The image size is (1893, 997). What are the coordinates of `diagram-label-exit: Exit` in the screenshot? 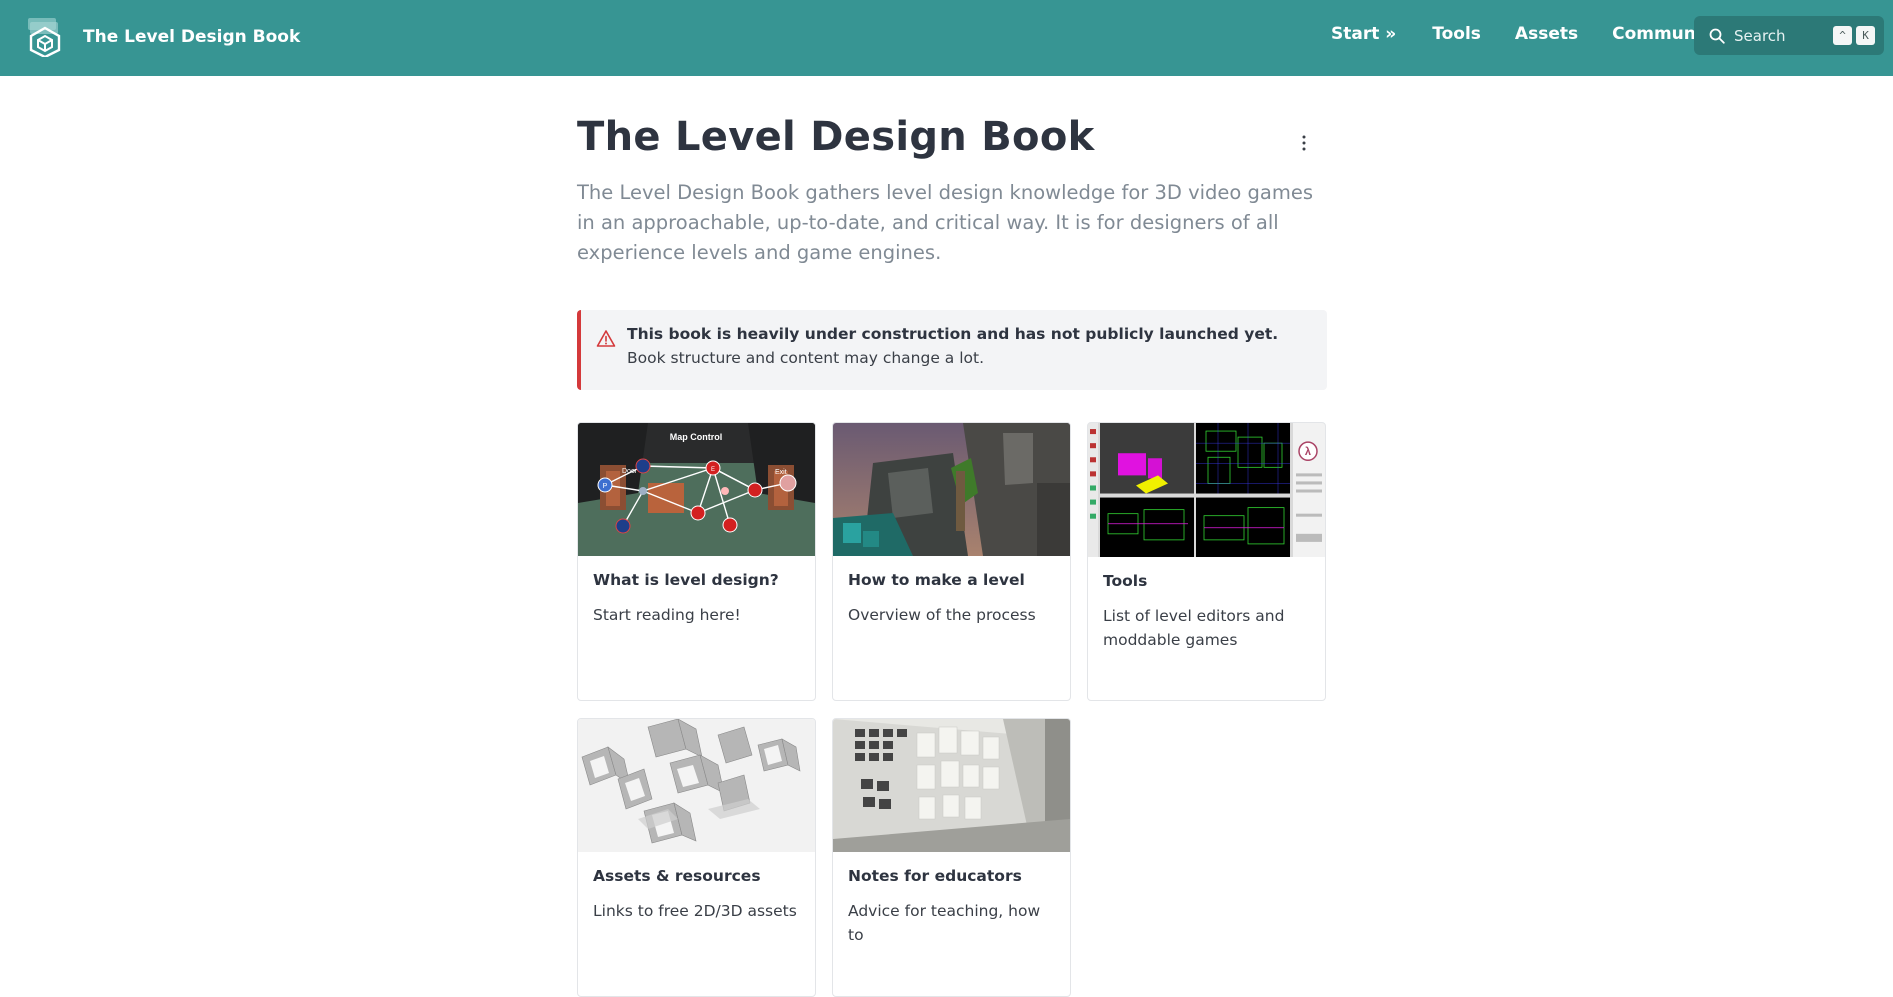 It's located at (781, 472).